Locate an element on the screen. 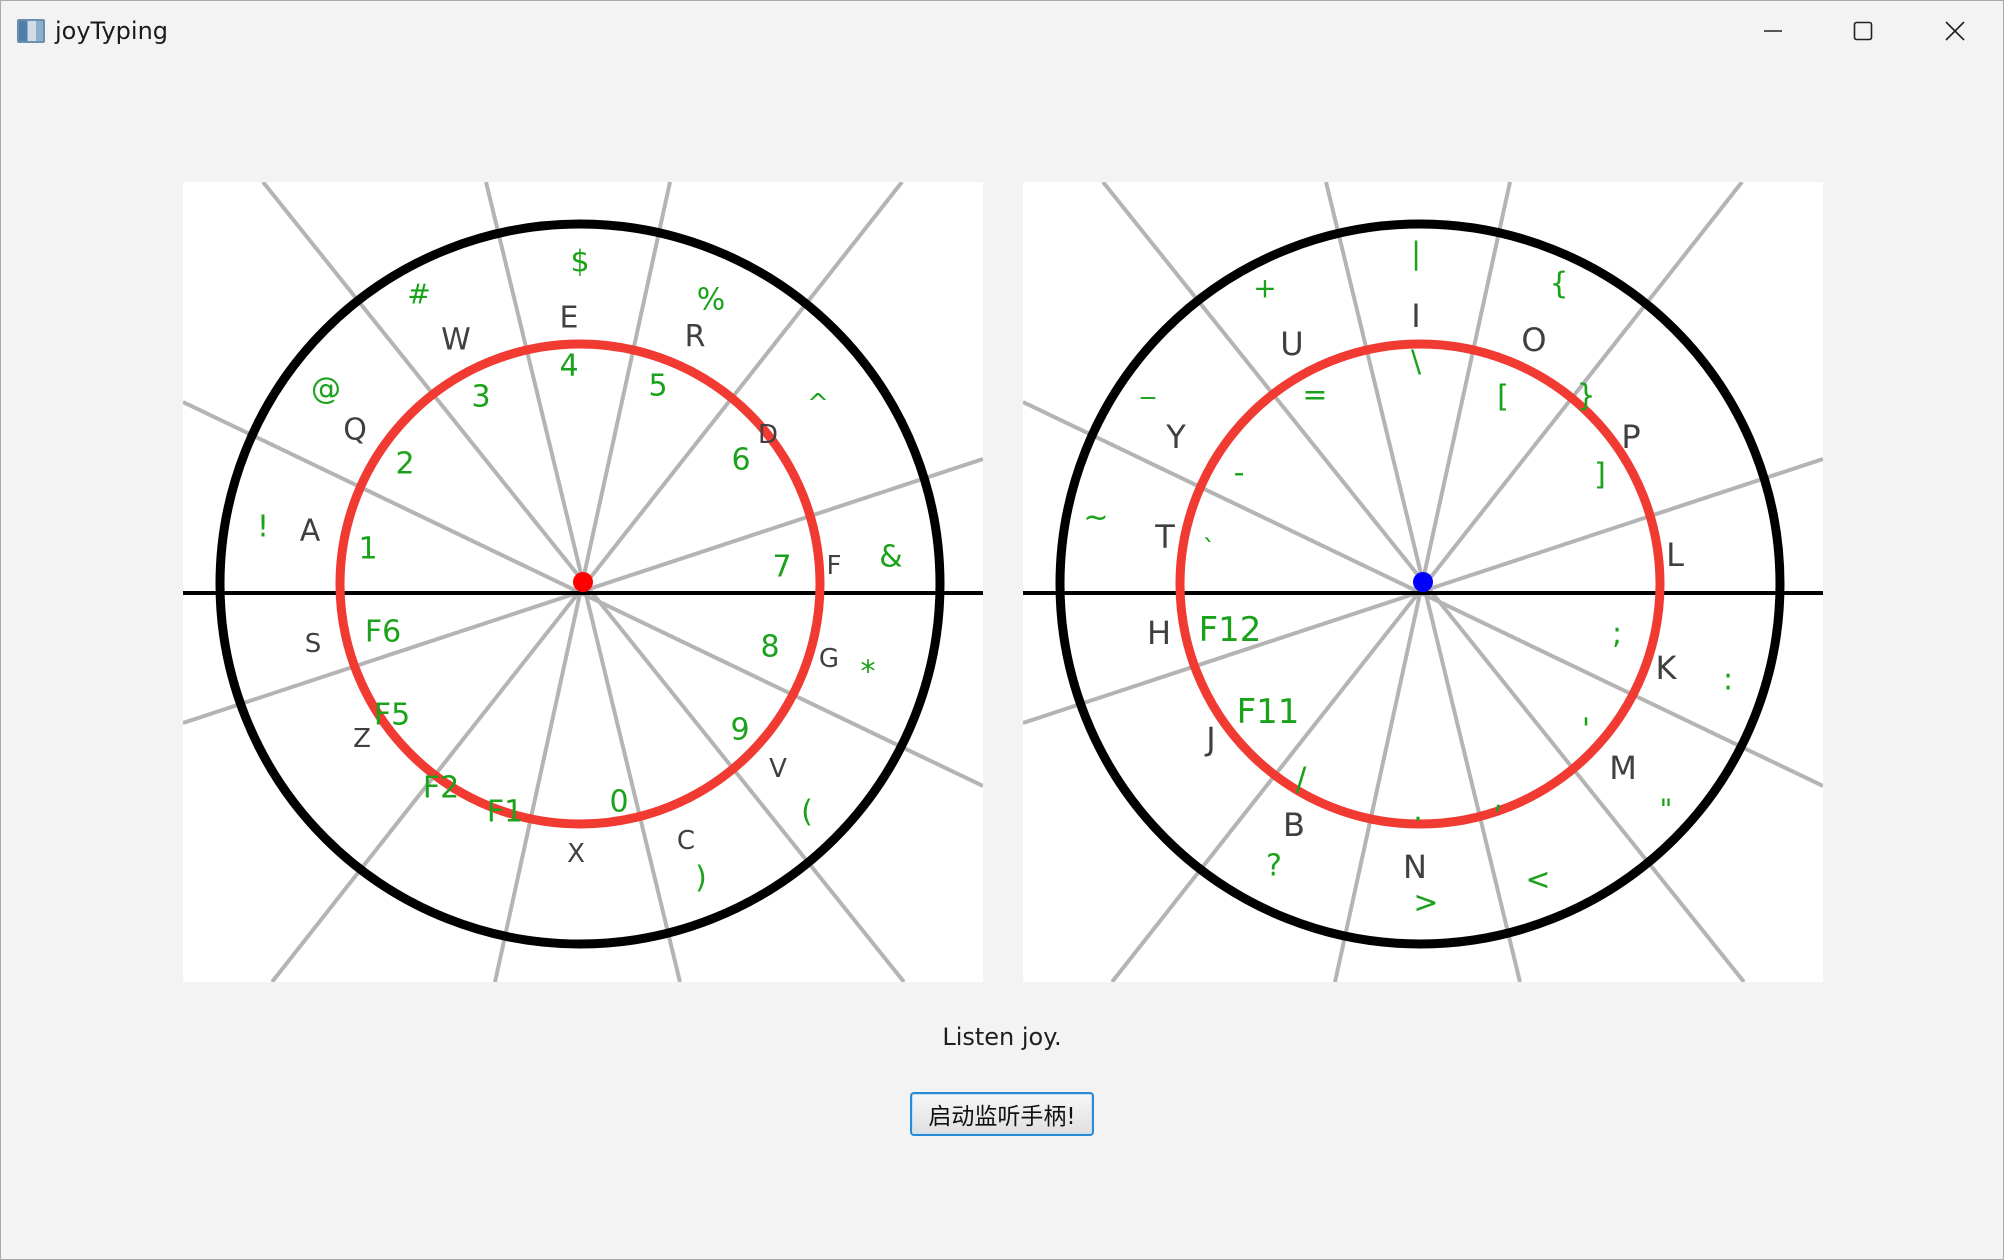 The height and width of the screenshot is (1260, 2004). minimize-button is located at coordinates (1773, 31).